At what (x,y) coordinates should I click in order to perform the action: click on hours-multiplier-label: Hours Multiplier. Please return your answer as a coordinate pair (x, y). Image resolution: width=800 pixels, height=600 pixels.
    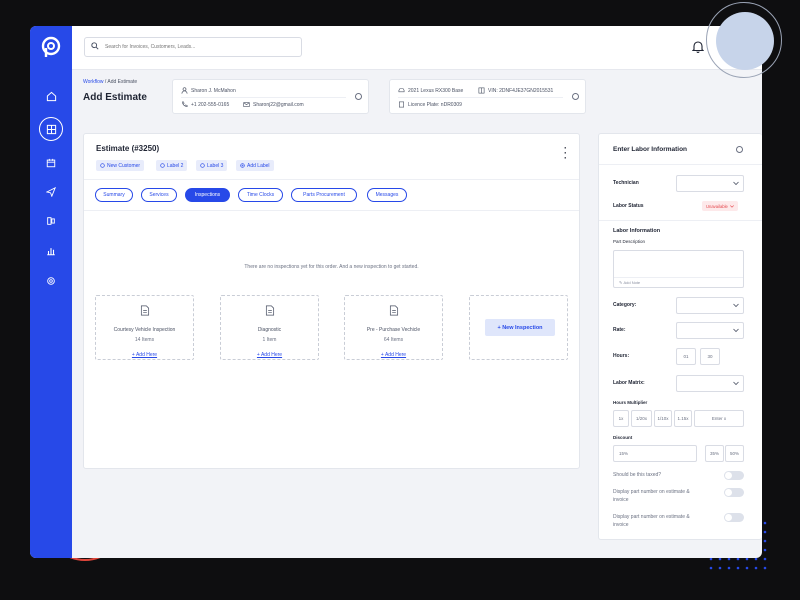
    Looking at the image, I should click on (630, 402).